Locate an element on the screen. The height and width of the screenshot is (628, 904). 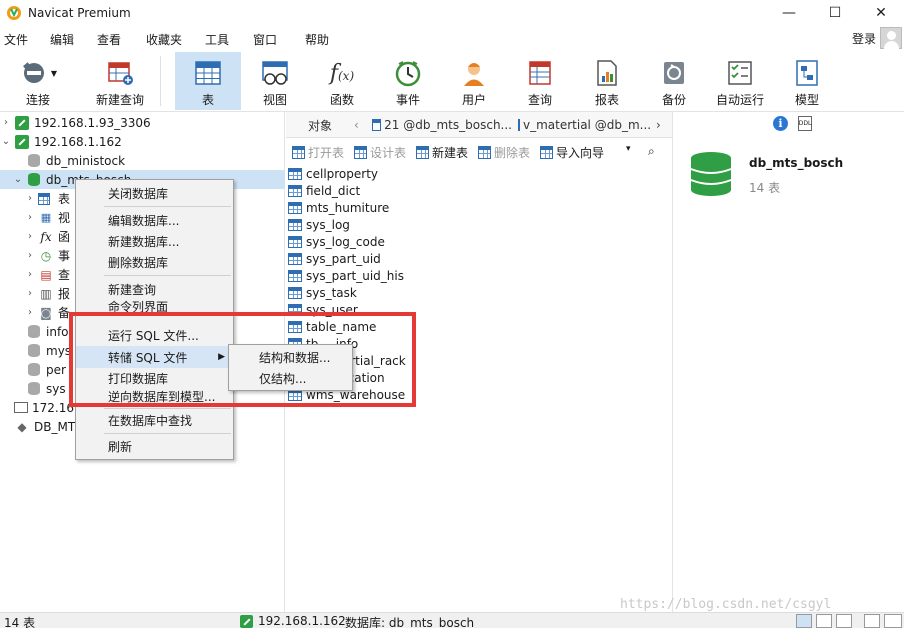
info-icon: i is located at coordinates (780, 123).